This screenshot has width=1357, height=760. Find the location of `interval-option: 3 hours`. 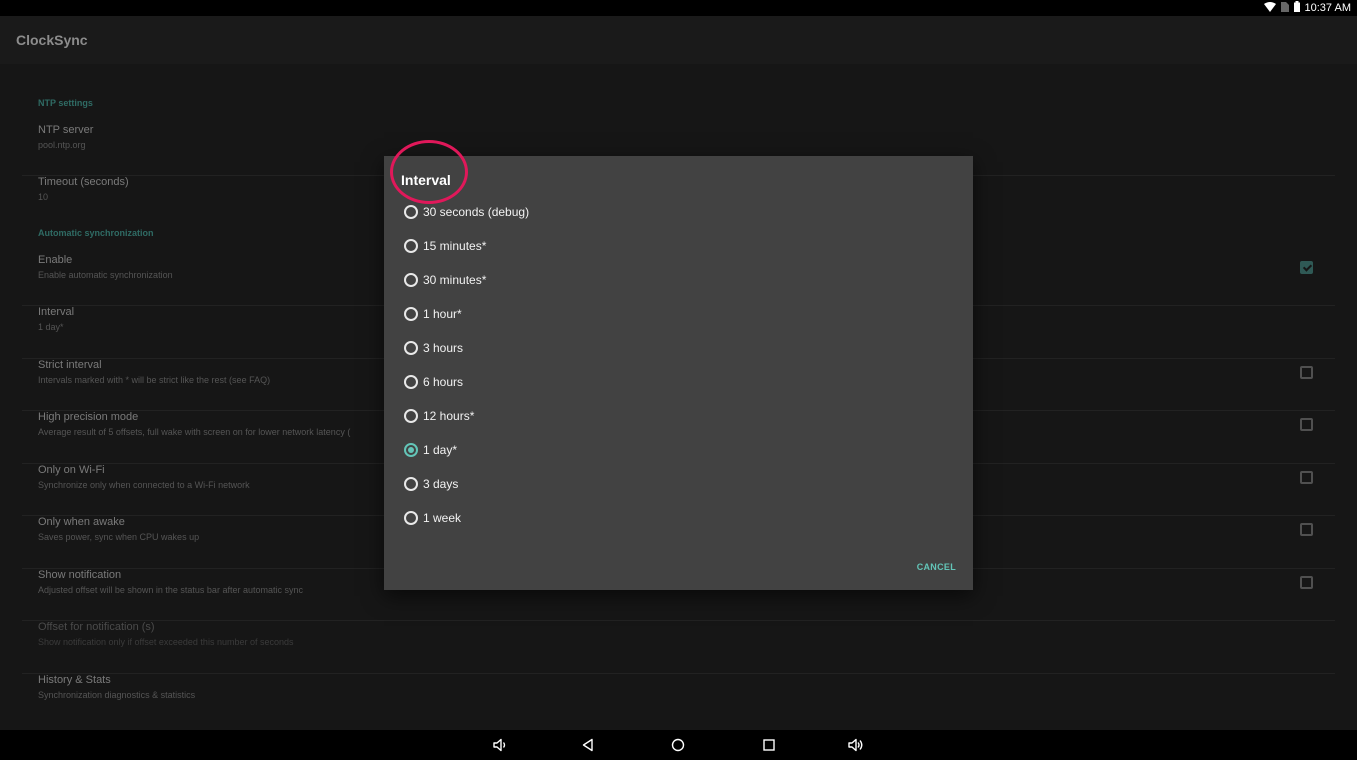

interval-option: 3 hours is located at coordinates (433, 348).